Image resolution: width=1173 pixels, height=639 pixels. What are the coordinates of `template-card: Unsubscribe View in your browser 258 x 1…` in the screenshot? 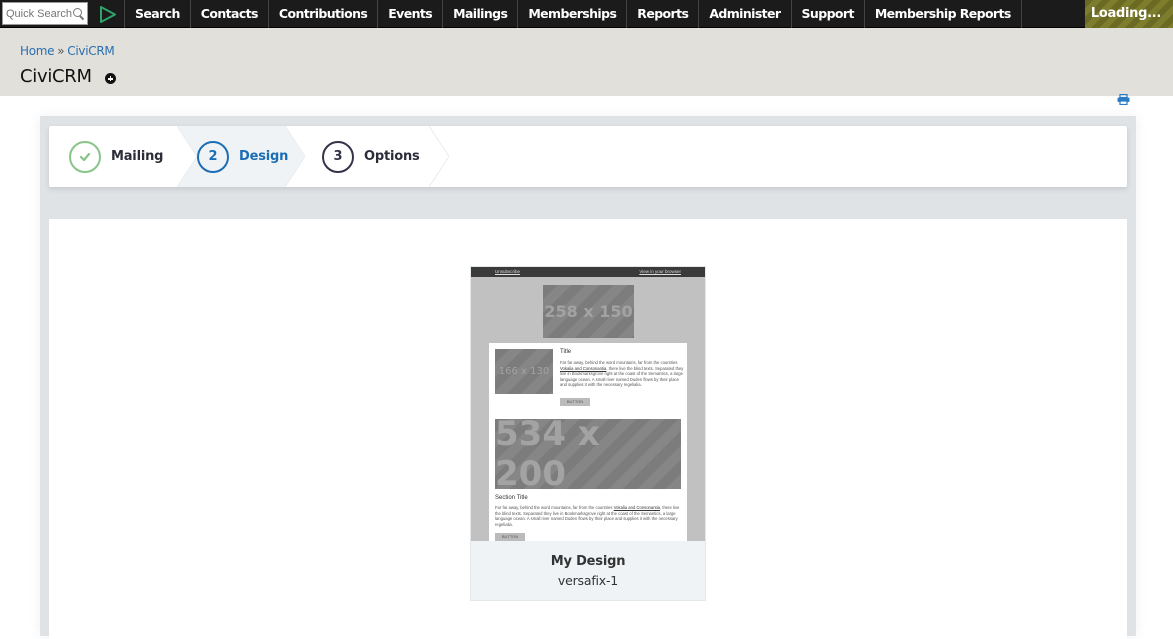 It's located at (588, 433).